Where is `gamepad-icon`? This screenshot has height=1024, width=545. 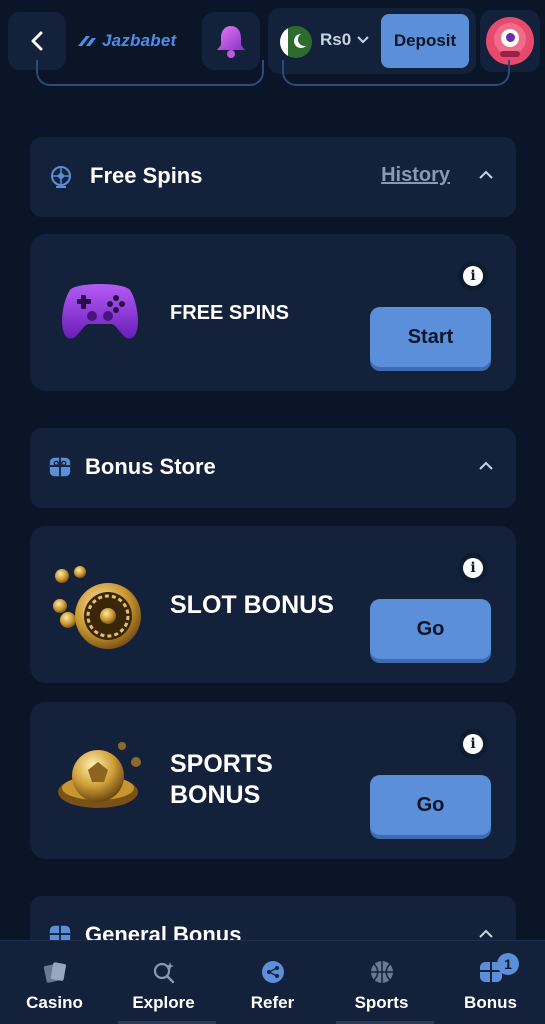 gamepad-icon is located at coordinates (100, 311).